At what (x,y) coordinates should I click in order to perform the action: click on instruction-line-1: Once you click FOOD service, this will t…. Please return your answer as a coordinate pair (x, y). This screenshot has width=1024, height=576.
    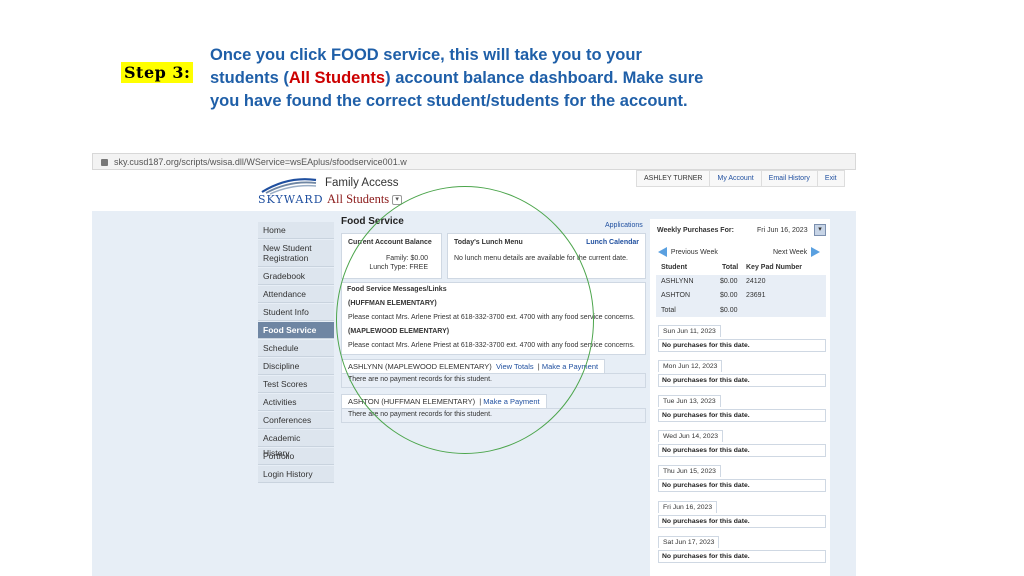
    Looking at the image, I should click on (426, 55).